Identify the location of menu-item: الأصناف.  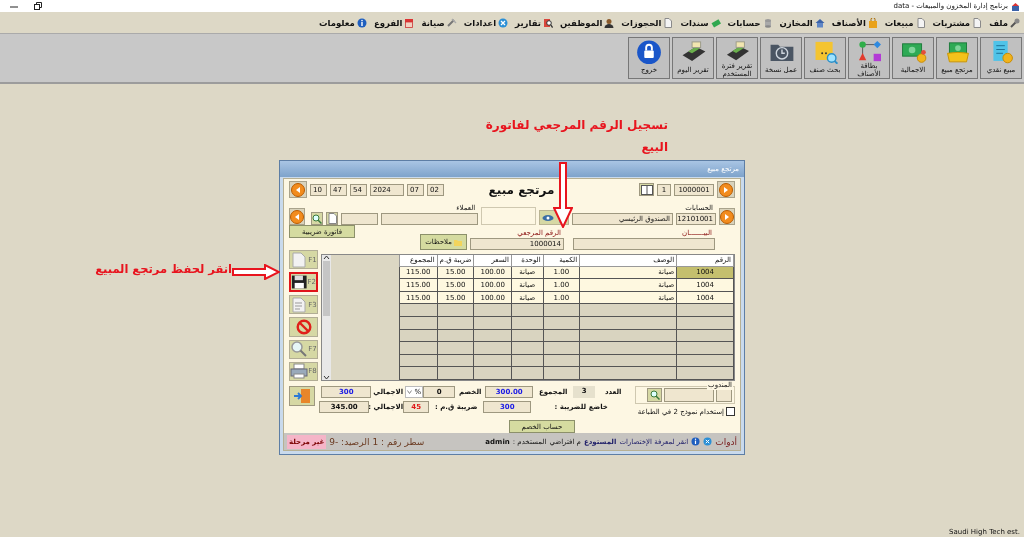
(854, 22).